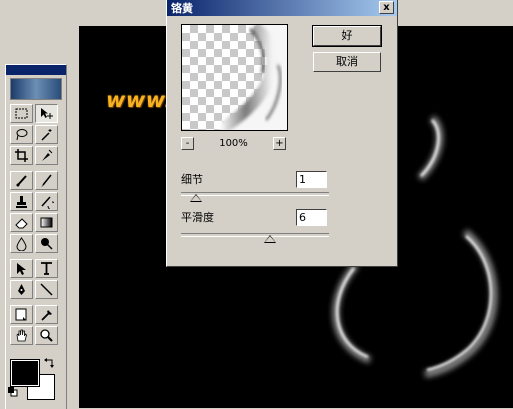  What do you see at coordinates (21, 201) in the screenshot?
I see `clone-stamp-tool-icon` at bounding box center [21, 201].